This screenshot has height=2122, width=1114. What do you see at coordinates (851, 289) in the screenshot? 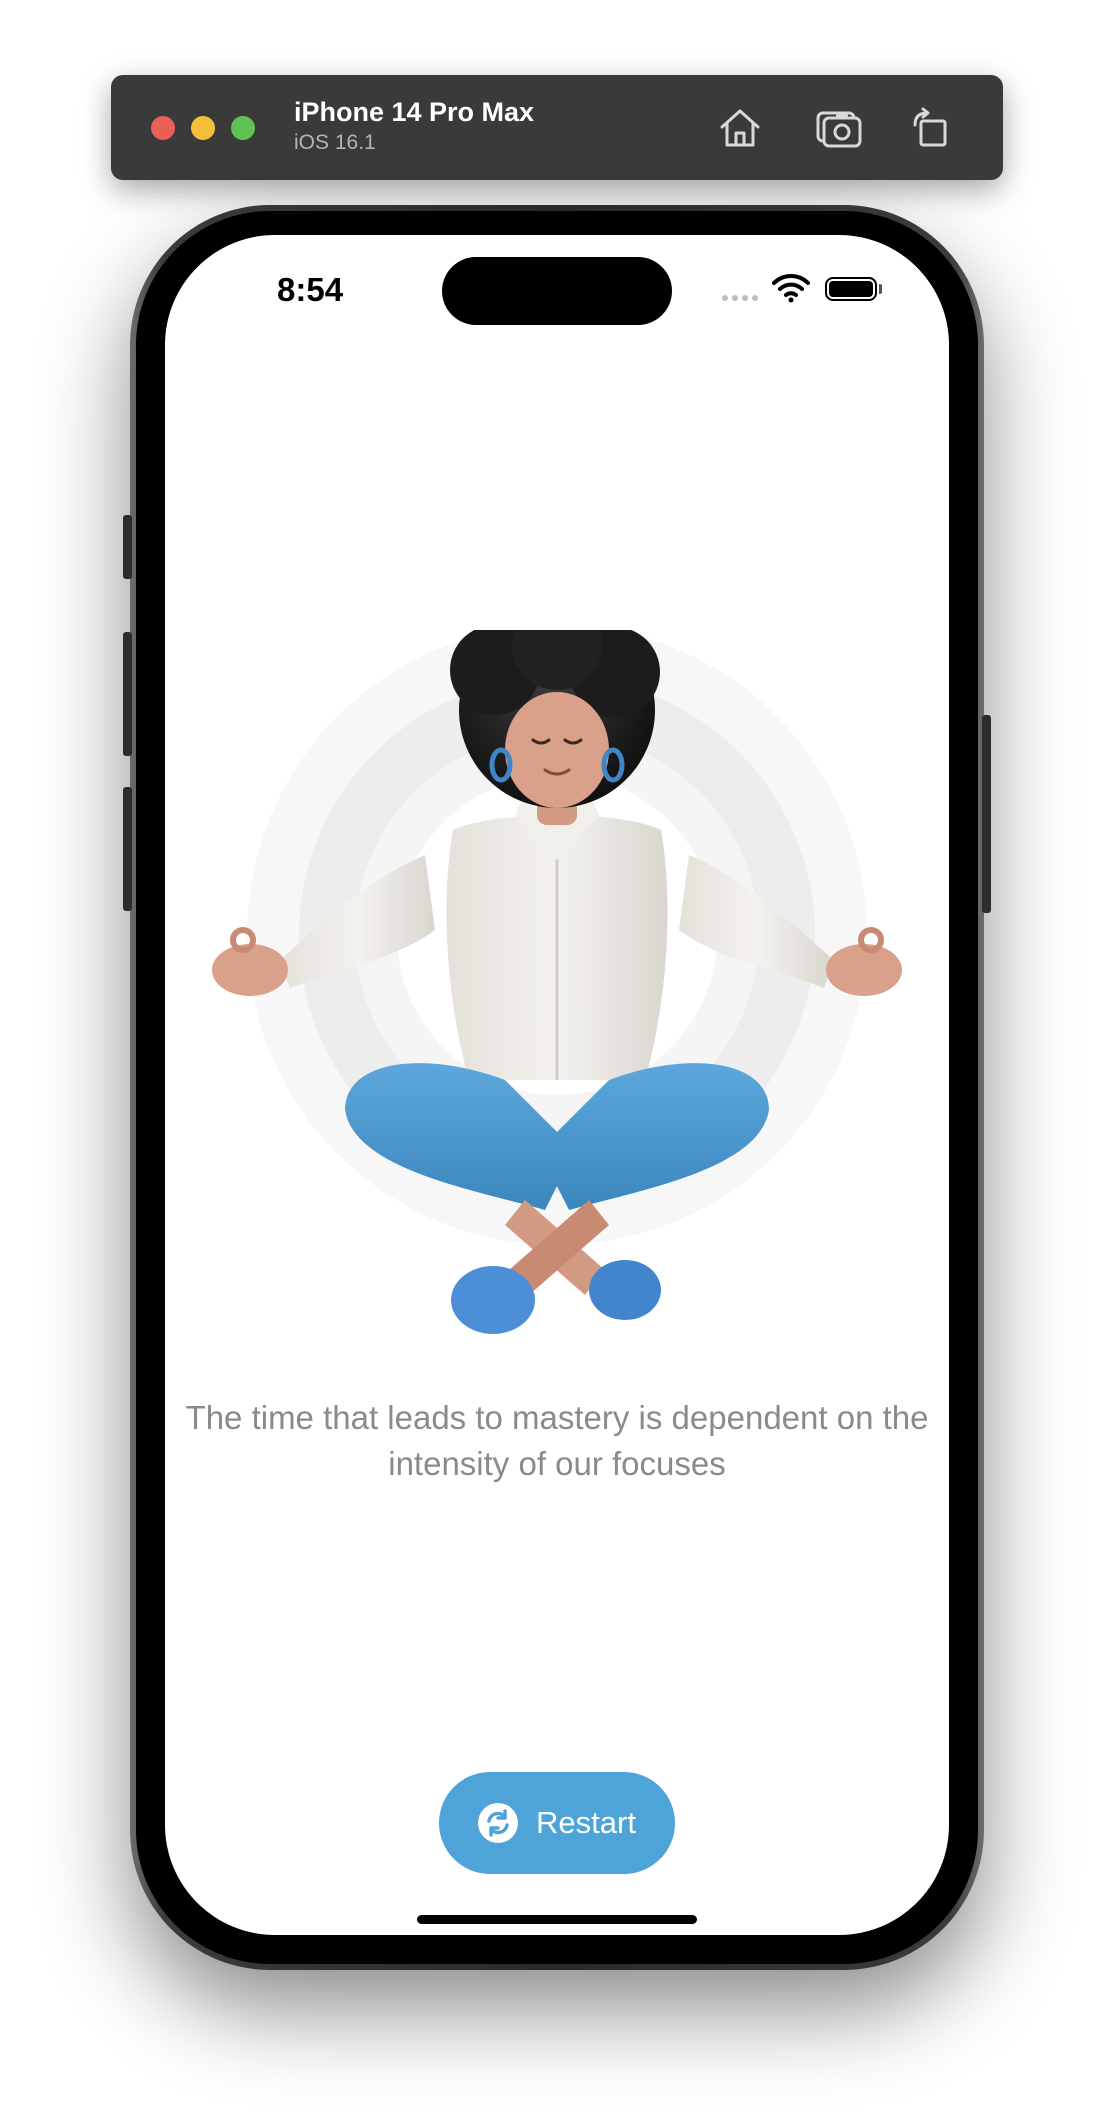
I see `battery-icon` at bounding box center [851, 289].